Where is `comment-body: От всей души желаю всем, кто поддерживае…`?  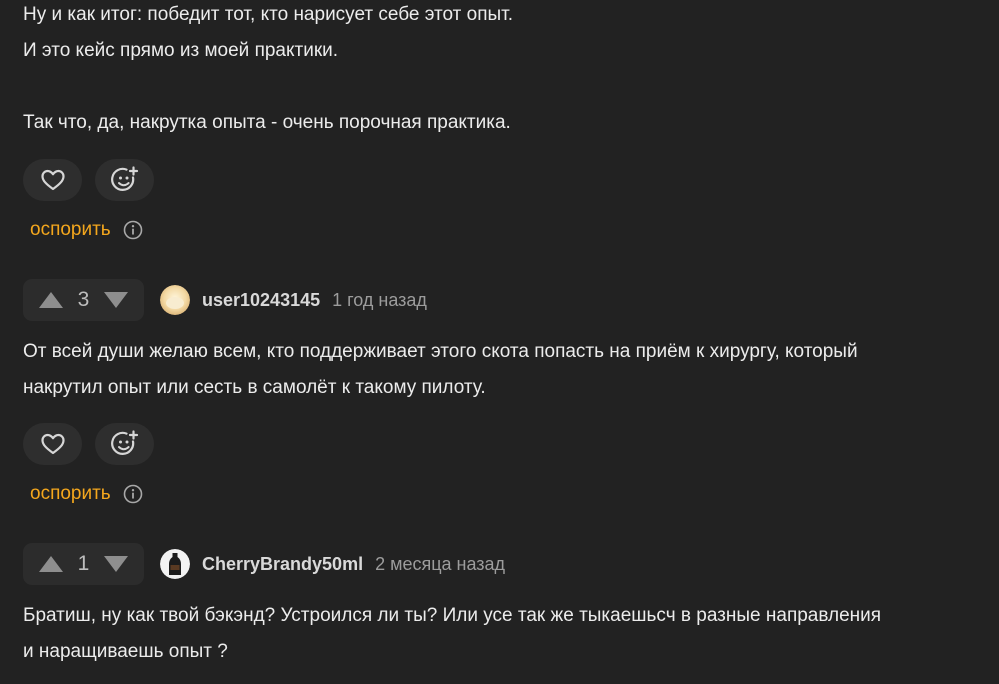
comment-body: От всей души желаю всем, кто поддерживае… is located at coordinates (502, 370).